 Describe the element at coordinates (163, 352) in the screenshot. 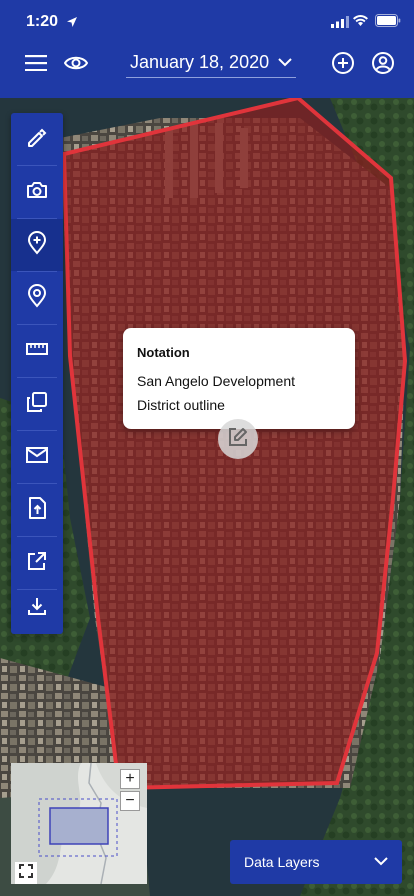

I see `popup-title: Notation` at that location.